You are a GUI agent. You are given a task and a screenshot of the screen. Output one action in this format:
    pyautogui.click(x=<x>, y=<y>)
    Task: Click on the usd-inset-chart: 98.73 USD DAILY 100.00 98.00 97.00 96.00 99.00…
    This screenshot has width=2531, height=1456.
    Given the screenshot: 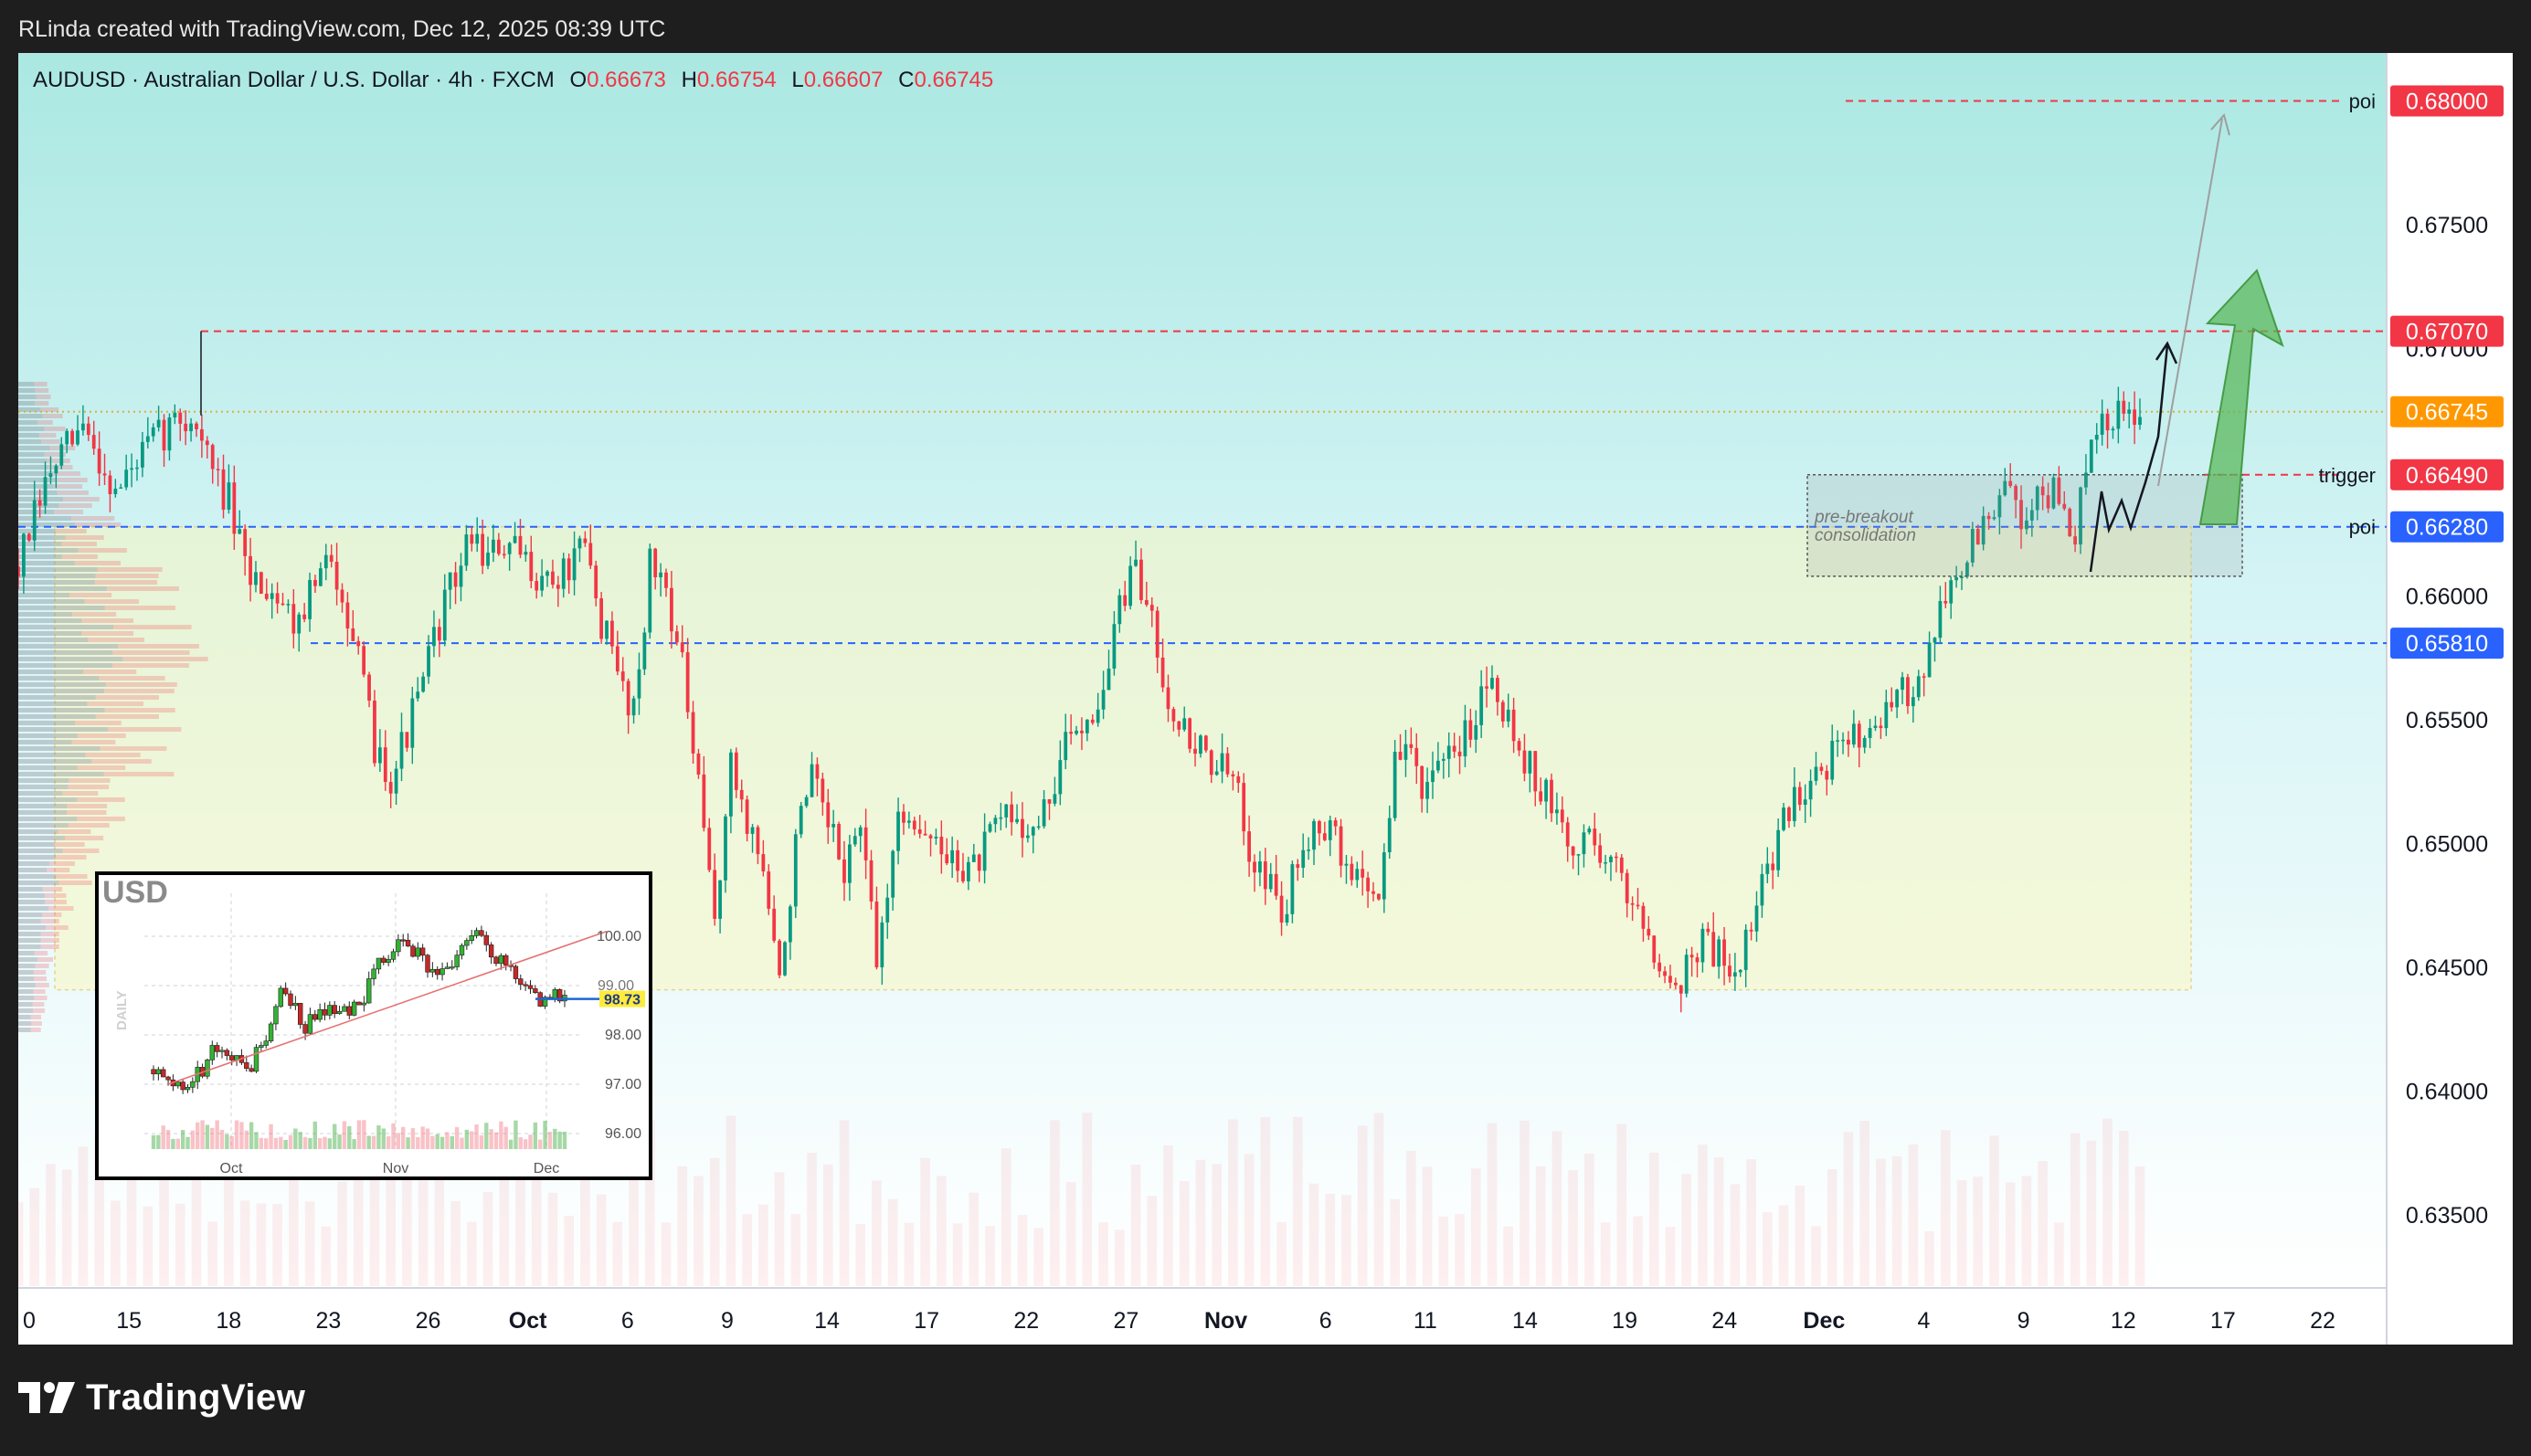 What is the action you would take?
    pyautogui.click(x=373, y=1025)
    